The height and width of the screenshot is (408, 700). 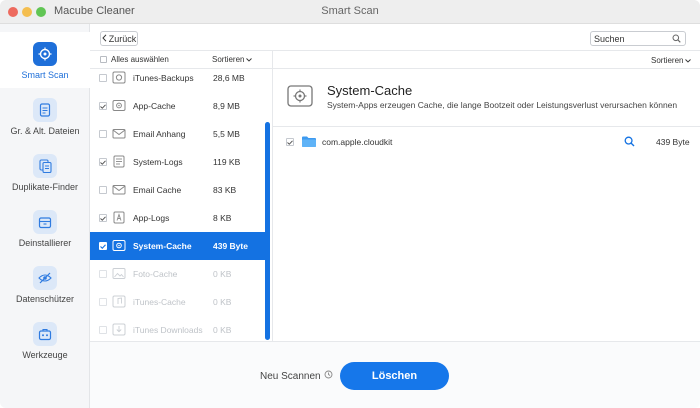 I want to click on sidebar-item-large-old-files: Gr. & Alt. Dateien, so click(x=45, y=116).